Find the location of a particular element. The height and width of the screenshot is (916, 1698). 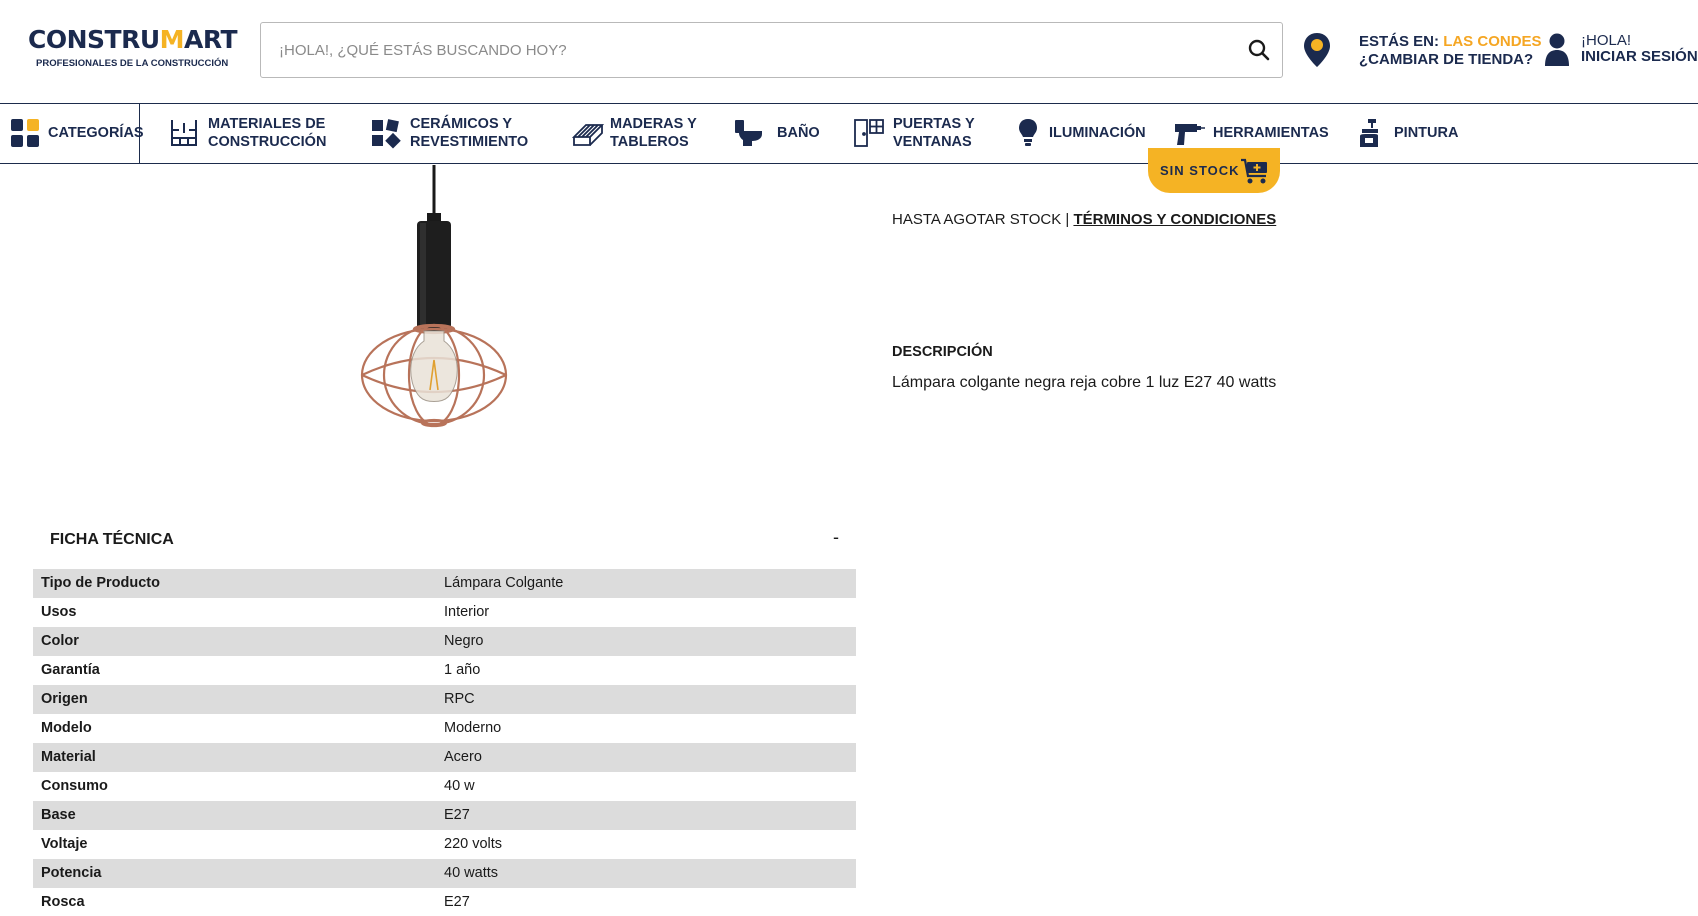

nav-item-label: CERÁMICOS Y REVESTIMIENTO is located at coordinates (469, 133).